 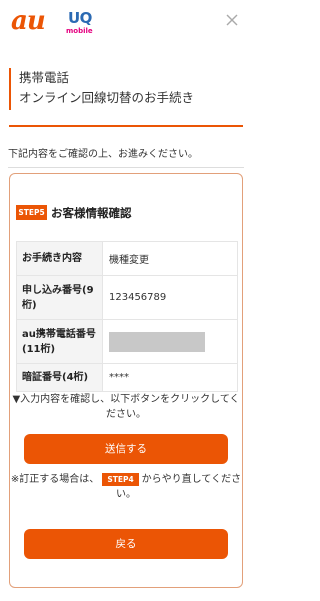 I want to click on step-badge: STEP5, so click(x=31, y=212).